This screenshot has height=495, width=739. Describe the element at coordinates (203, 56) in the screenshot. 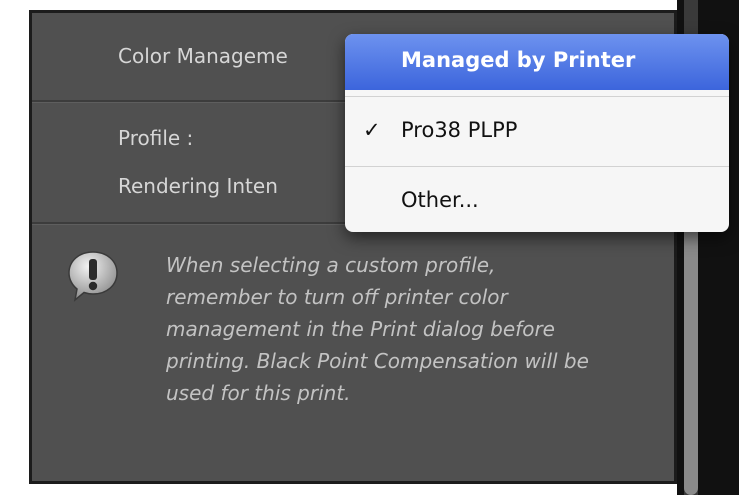

I see `color-management-label: Color Manageme` at that location.